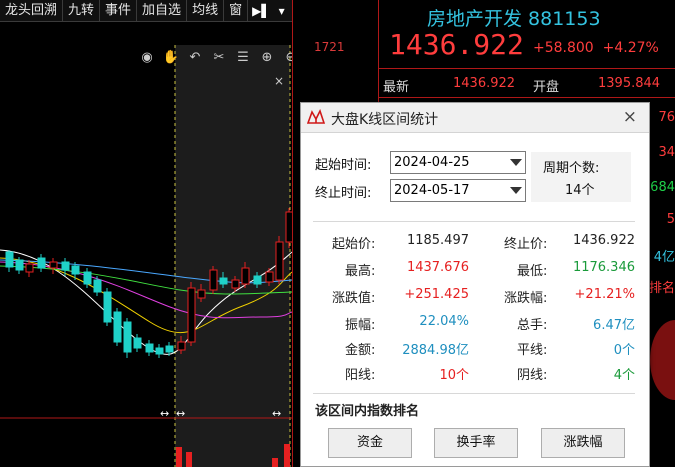 Image resolution: width=675 pixels, height=467 pixels. I want to click on start-time-label: 起始时间:, so click(343, 165).